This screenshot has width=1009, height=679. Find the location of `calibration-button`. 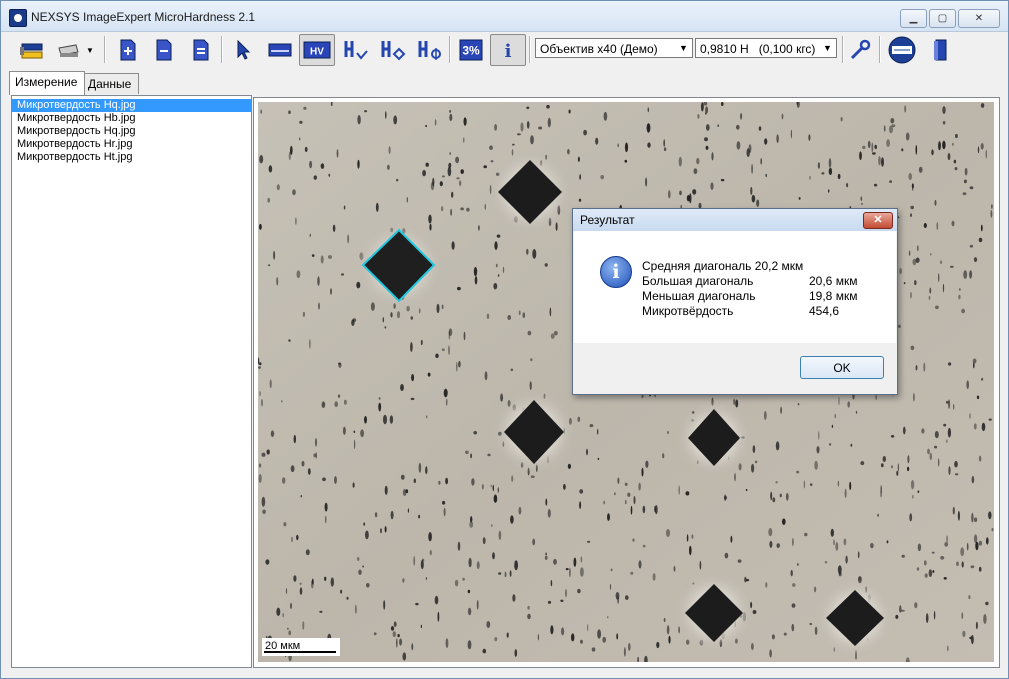

calibration-button is located at coordinates (902, 50).